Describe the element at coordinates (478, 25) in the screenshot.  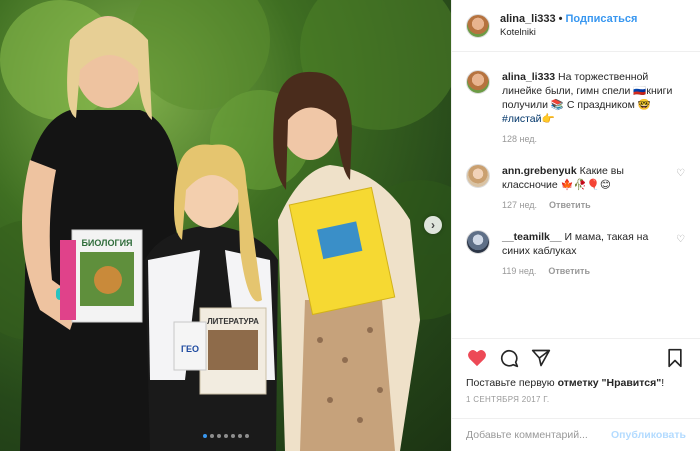
I see `author-avatar` at that location.